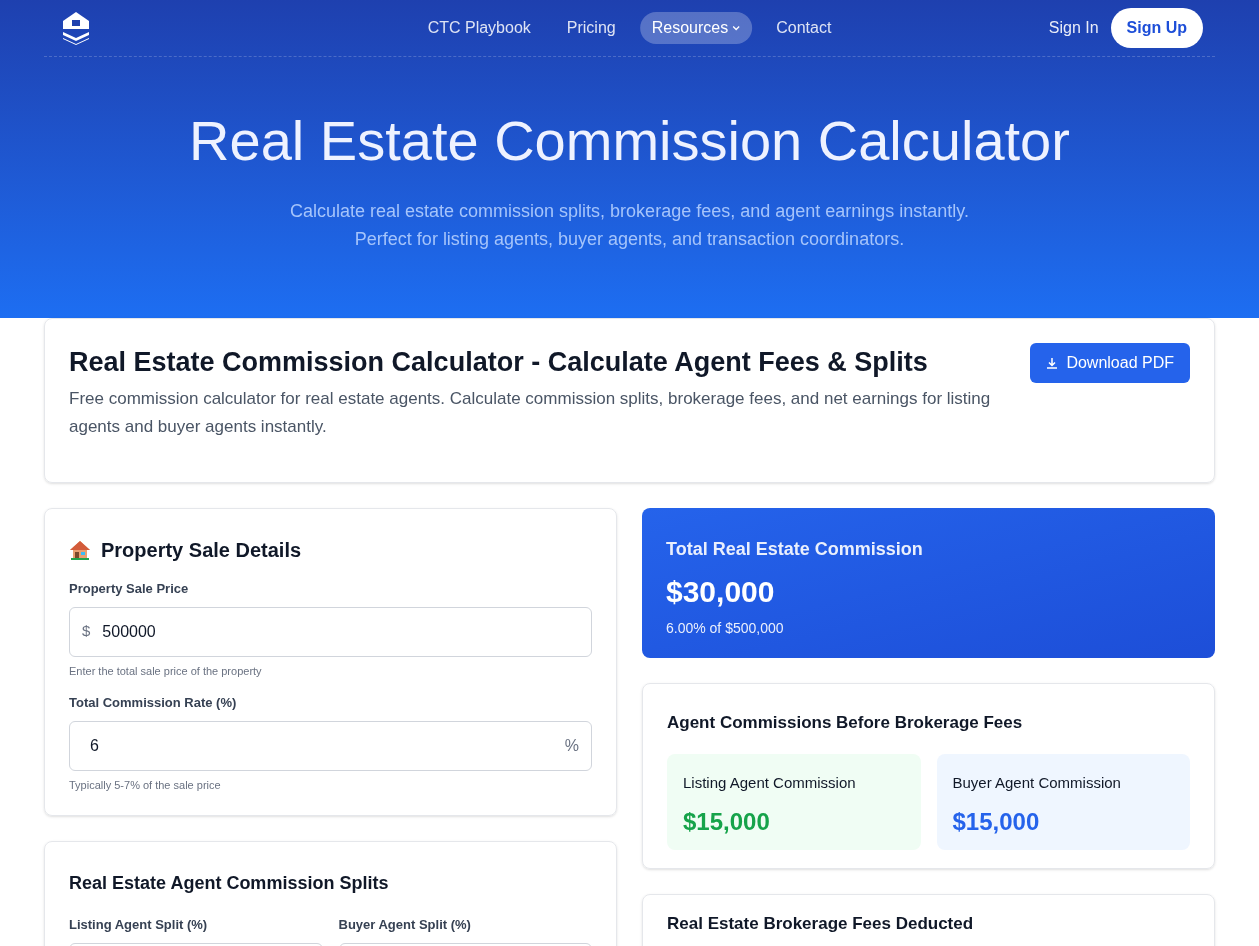 The image size is (1259, 946). Describe the element at coordinates (153, 703) in the screenshot. I see `field-label: Total Commission Rate (%)` at that location.